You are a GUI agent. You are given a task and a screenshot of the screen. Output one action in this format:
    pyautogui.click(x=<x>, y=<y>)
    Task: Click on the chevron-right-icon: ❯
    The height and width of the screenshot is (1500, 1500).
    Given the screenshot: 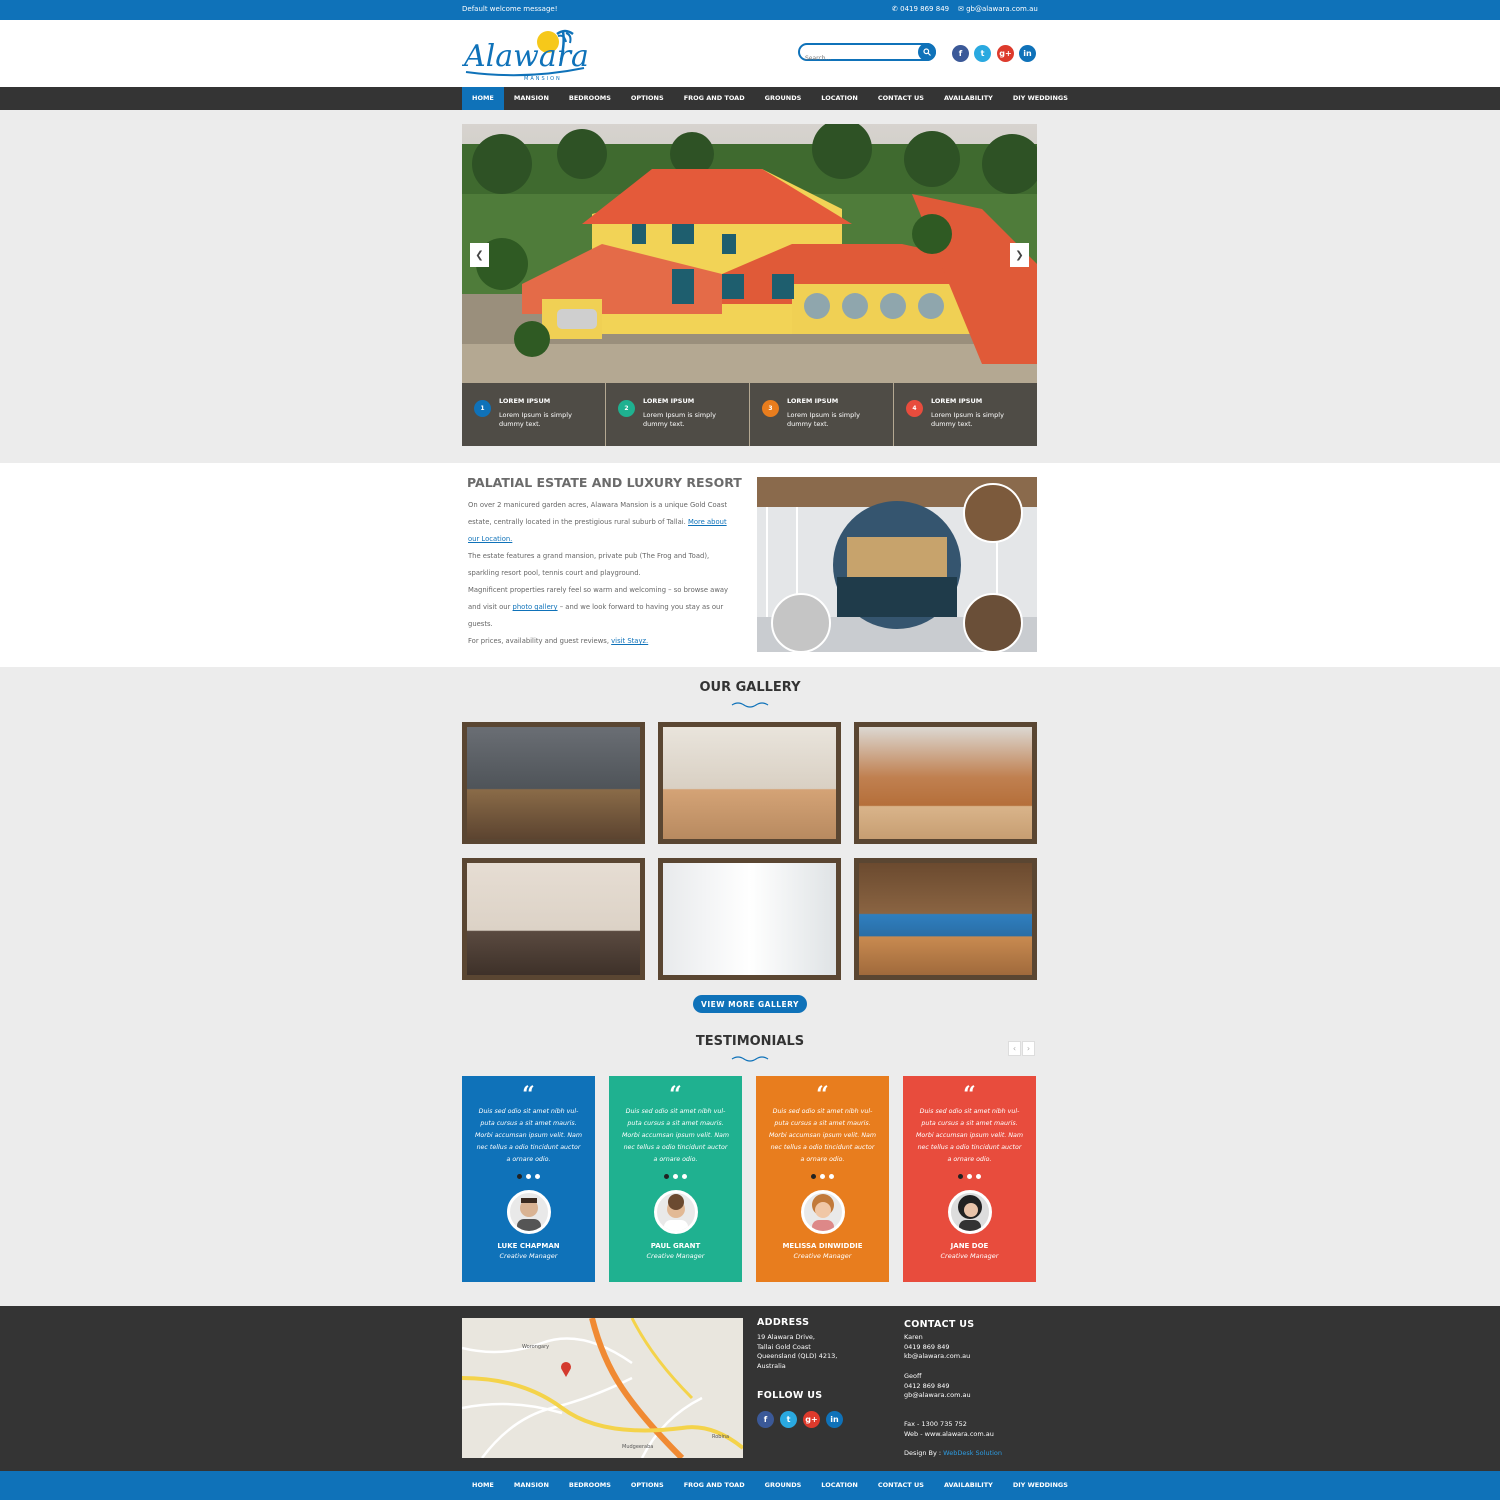 What is the action you would take?
    pyautogui.click(x=1019, y=255)
    